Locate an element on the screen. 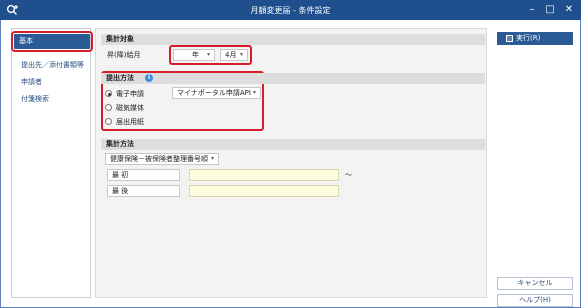 This screenshot has width=581, height=308. method-select-value: 健康保険－被保険者整理番号順 is located at coordinates (159, 159).